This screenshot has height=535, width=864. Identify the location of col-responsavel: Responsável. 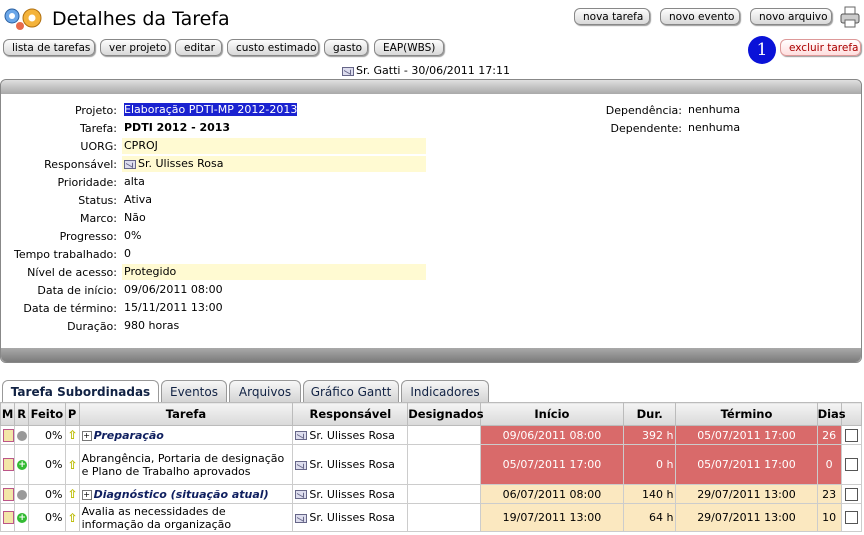
(350, 414).